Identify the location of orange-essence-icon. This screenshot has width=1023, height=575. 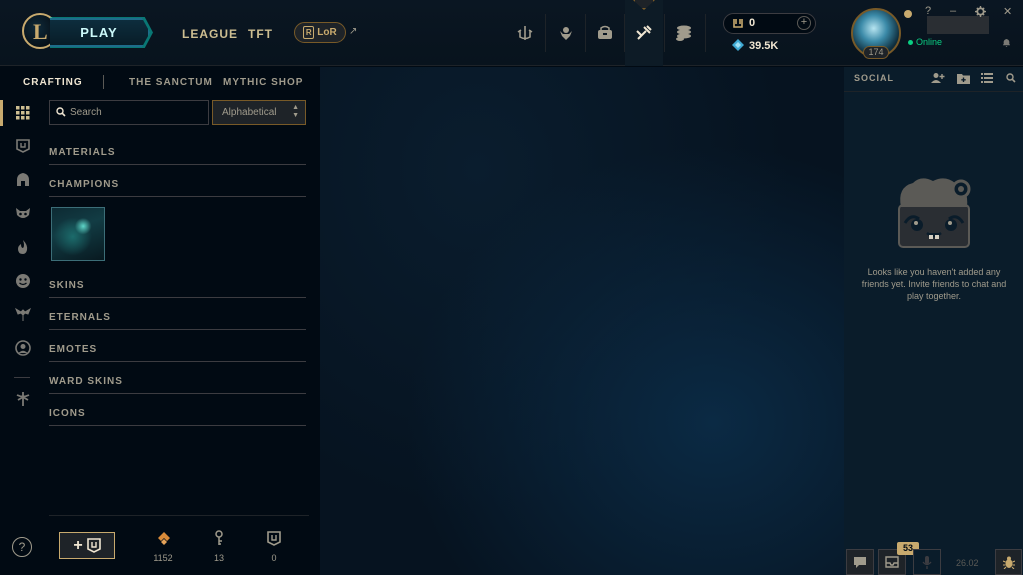
(164, 538).